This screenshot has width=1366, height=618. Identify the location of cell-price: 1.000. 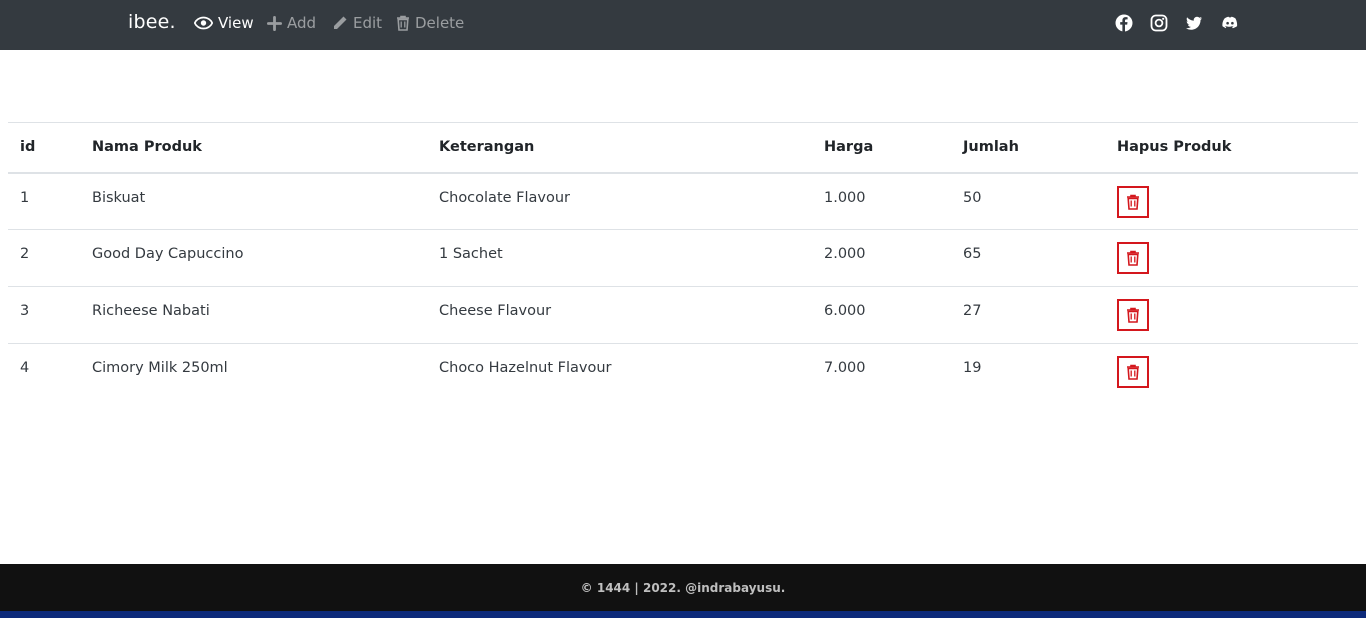
(881, 201).